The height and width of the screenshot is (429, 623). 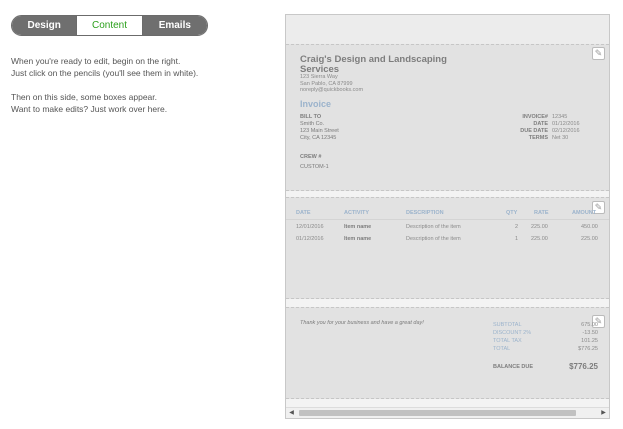 I want to click on meta-row: INVOICE# 12345, so click(x=533, y=117).